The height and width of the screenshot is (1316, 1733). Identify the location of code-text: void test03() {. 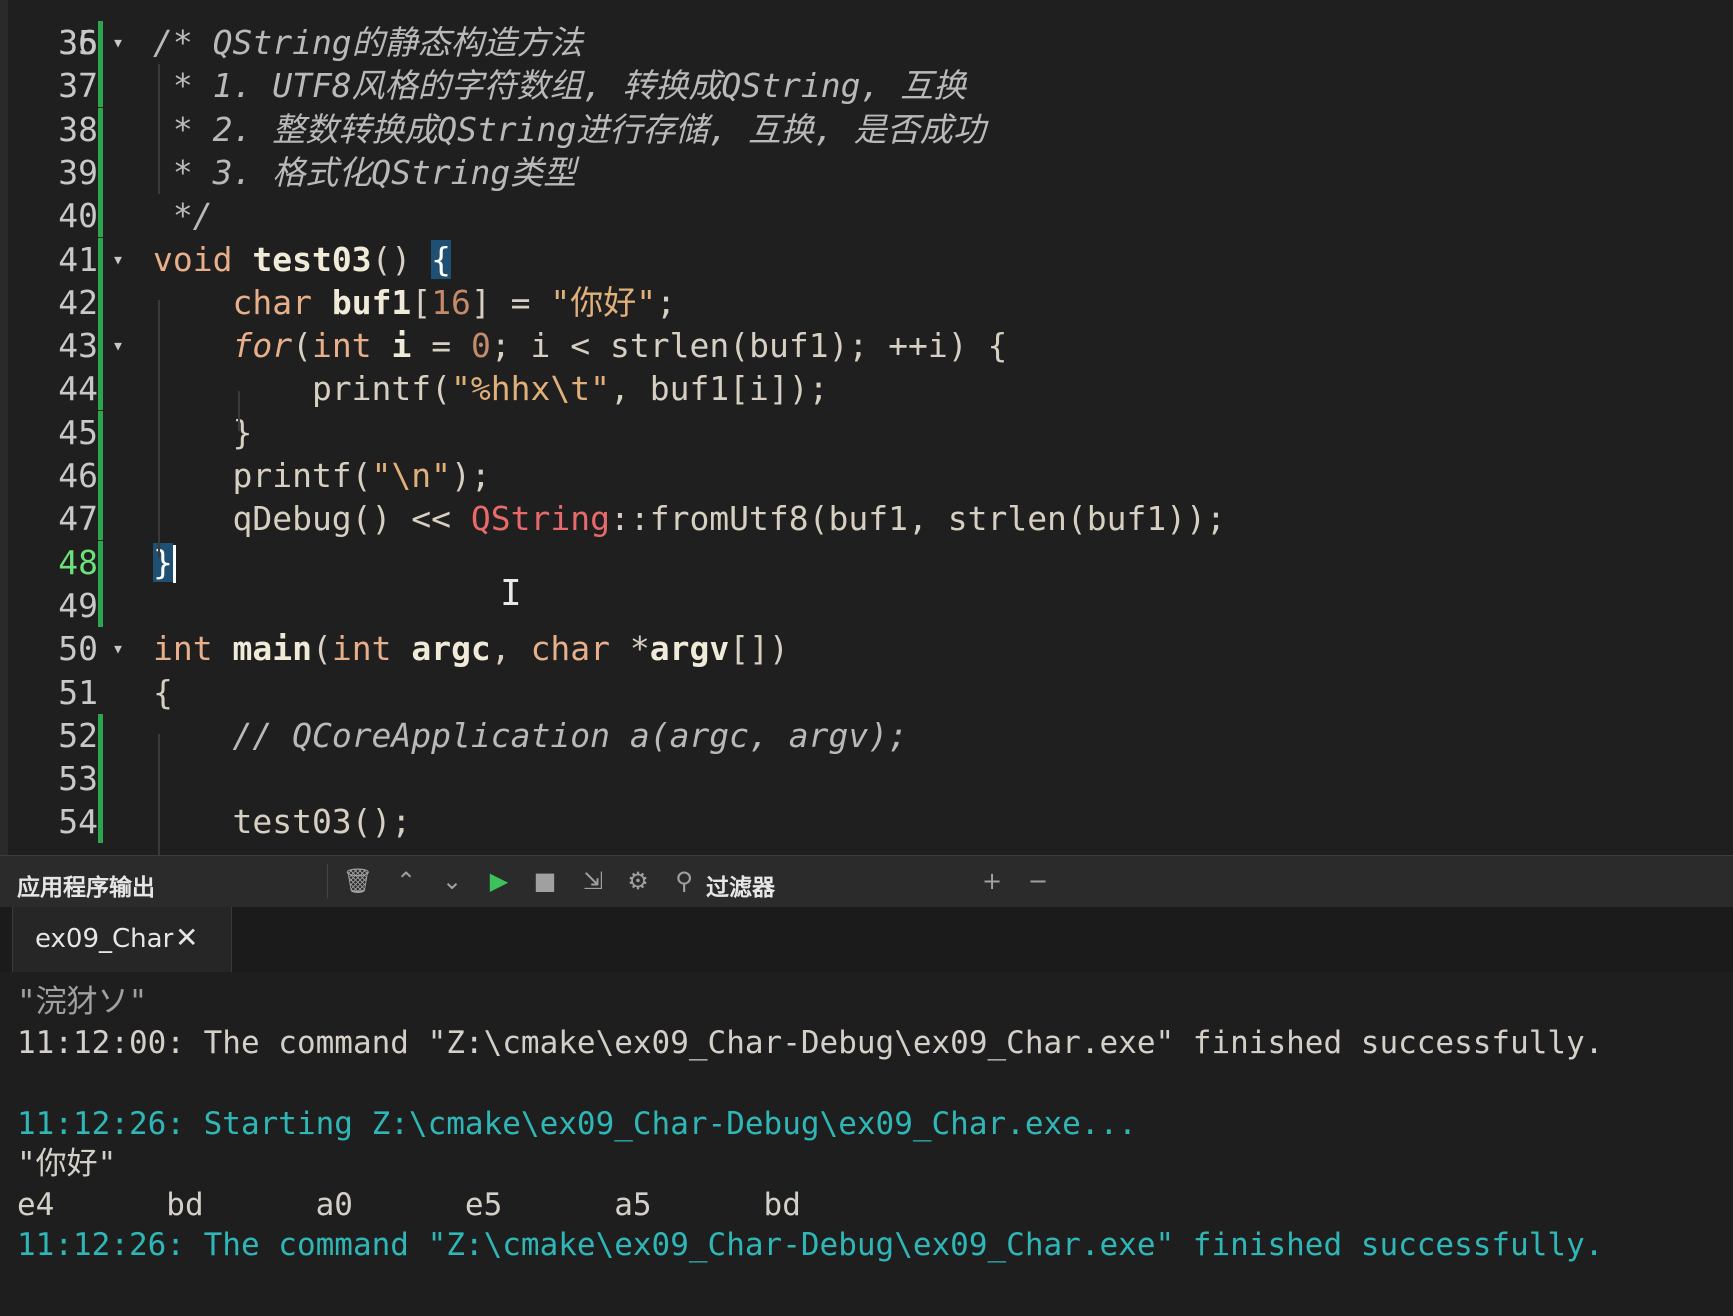
(302, 259).